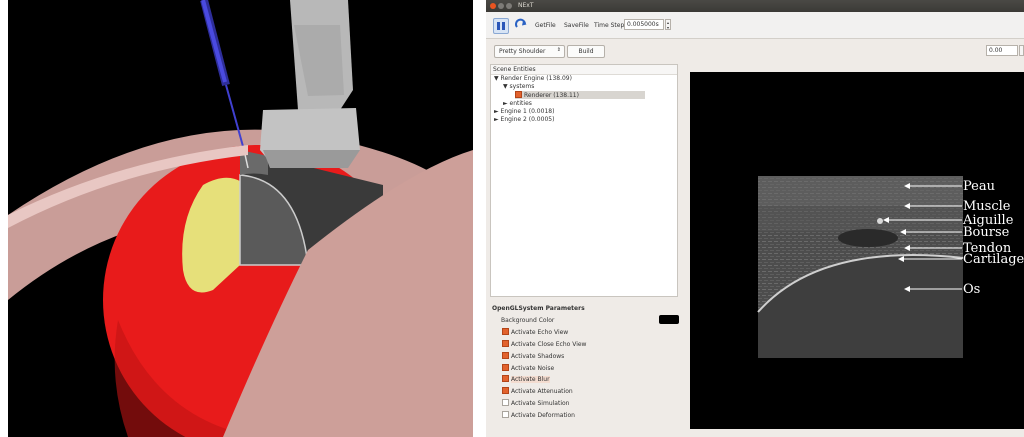  Describe the element at coordinates (544, 344) in the screenshot. I see `option-close-echo-view: Activate Close Echo View` at that location.